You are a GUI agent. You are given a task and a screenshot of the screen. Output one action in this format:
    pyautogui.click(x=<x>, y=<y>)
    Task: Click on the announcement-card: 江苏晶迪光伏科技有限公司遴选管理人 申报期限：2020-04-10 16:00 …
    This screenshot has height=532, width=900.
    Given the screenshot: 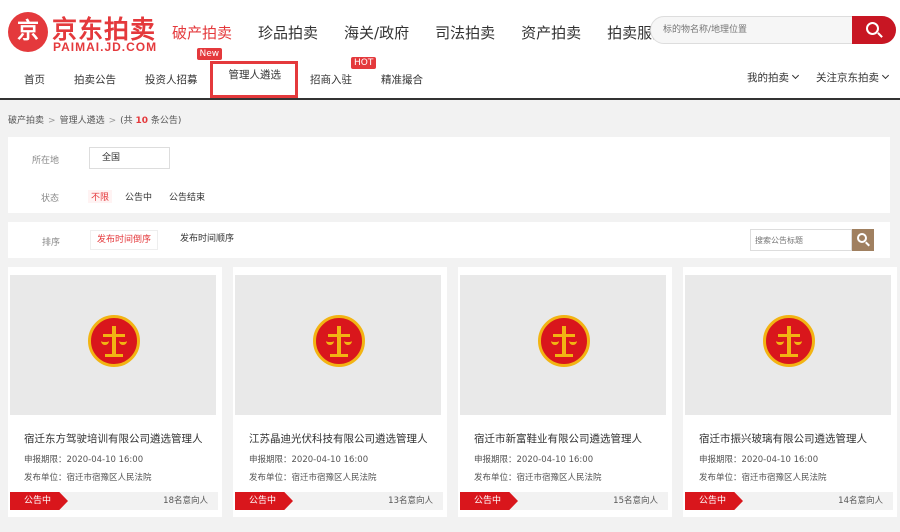 What is the action you would take?
    pyautogui.click(x=340, y=392)
    